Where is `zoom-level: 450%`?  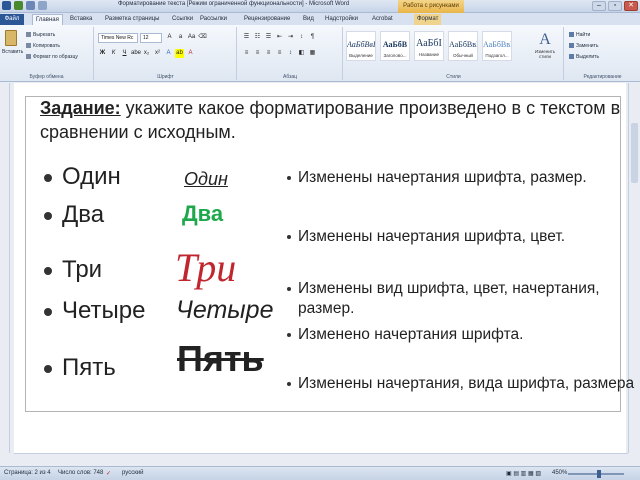
zoom-level: 450% is located at coordinates (559, 473).